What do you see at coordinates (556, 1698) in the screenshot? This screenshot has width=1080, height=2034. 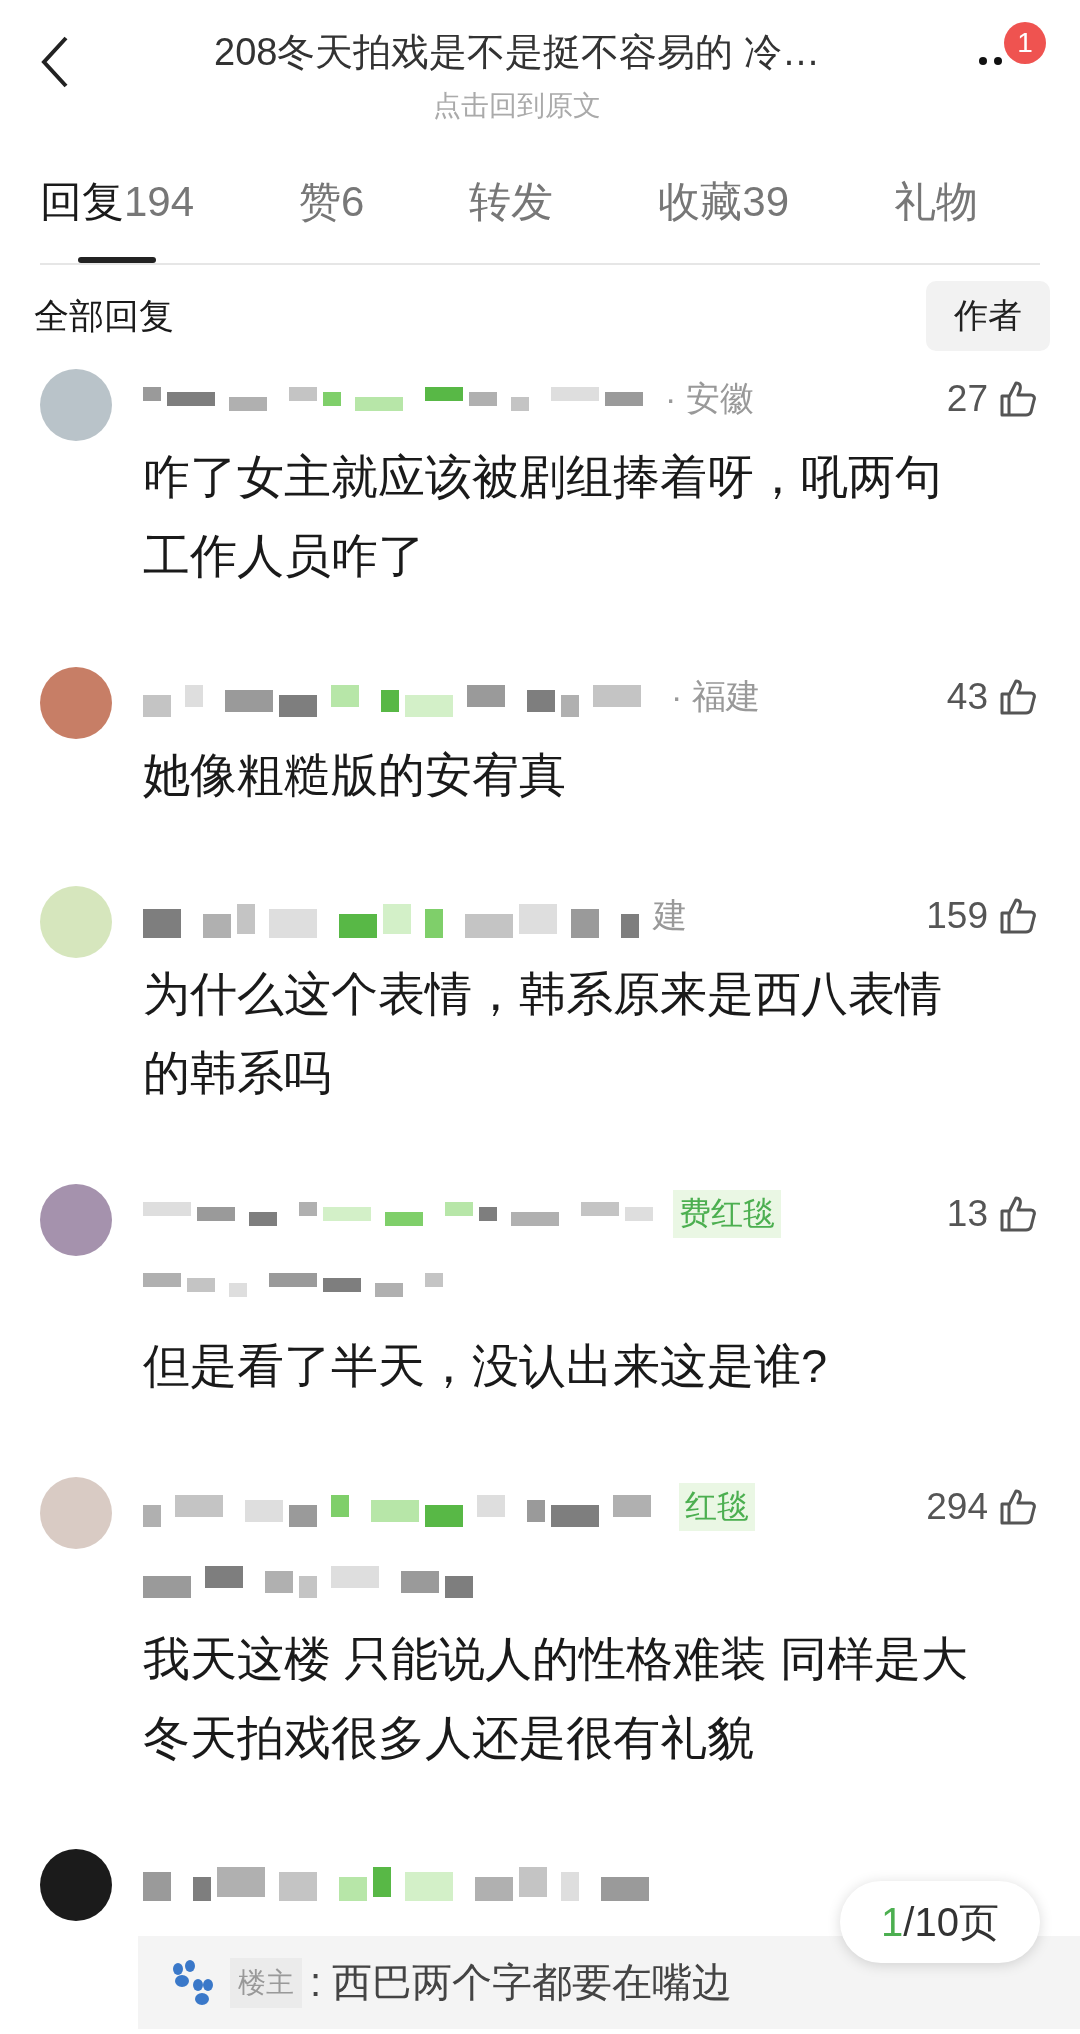 I see `comment-text: 我天这楼 只能说人的性格难装 同样是大冬天拍戏很多人还是很有礼貌` at bounding box center [556, 1698].